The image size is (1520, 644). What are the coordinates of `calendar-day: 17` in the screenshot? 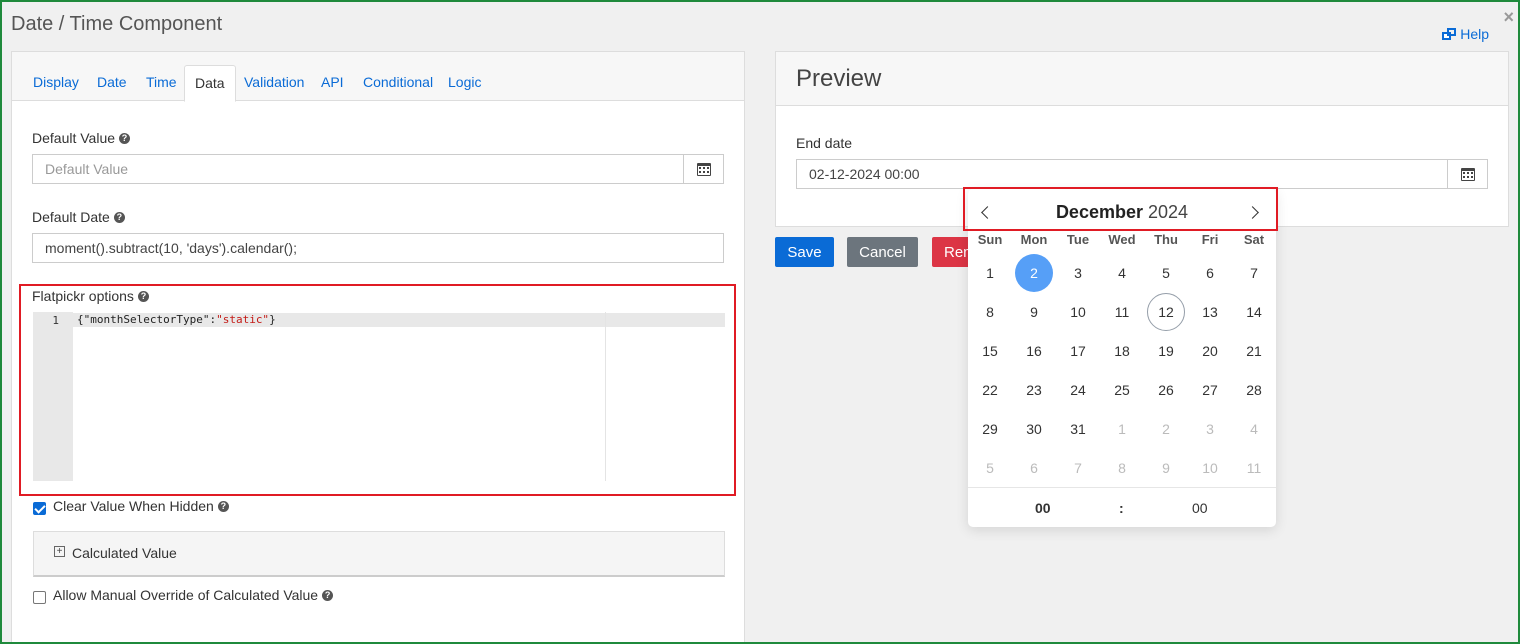 It's located at (1078, 351).